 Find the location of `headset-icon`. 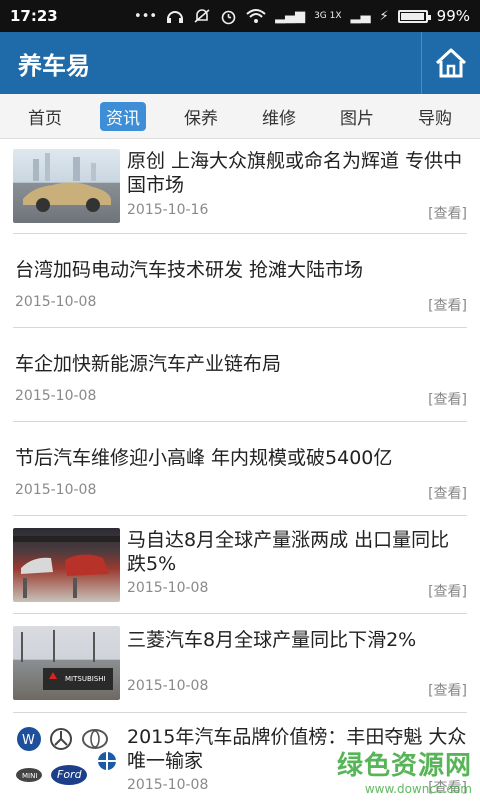

headset-icon is located at coordinates (175, 17).